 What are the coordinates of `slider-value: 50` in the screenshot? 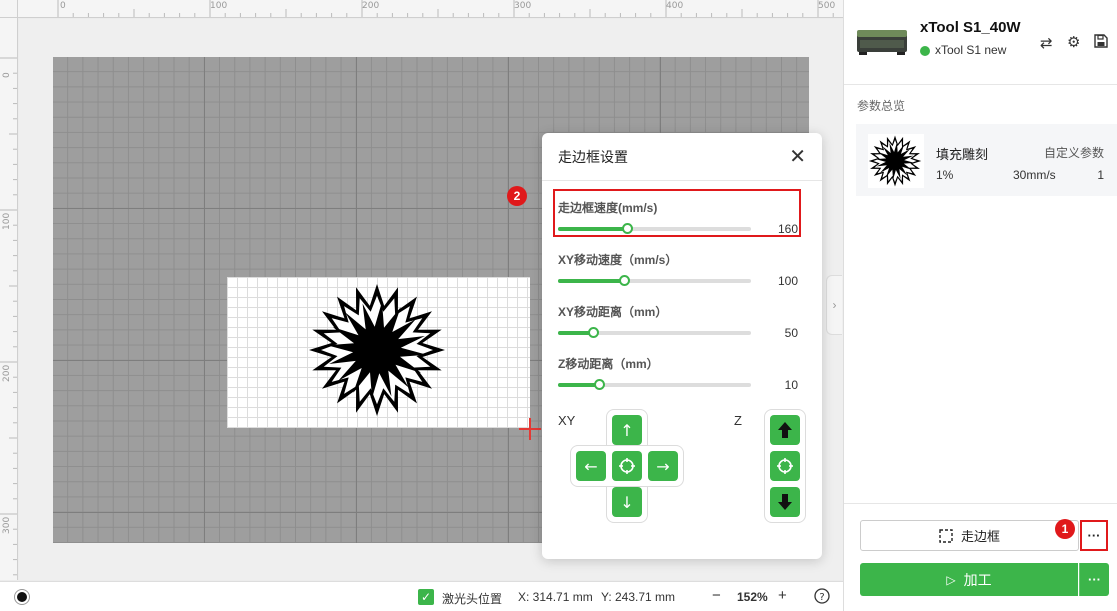 It's located at (791, 333).